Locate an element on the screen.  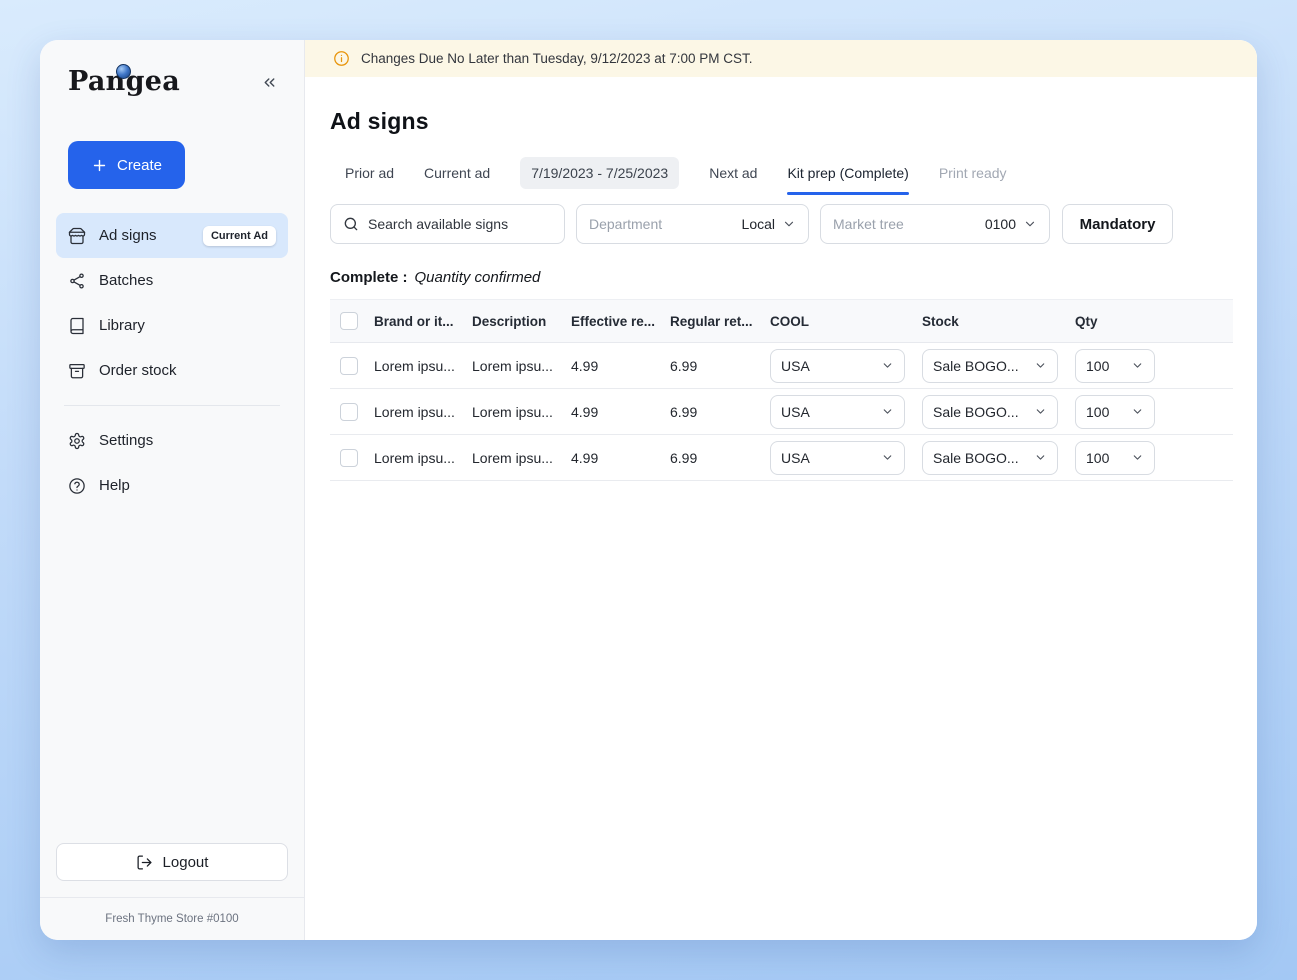
info-circle-icon is located at coordinates (341, 58).